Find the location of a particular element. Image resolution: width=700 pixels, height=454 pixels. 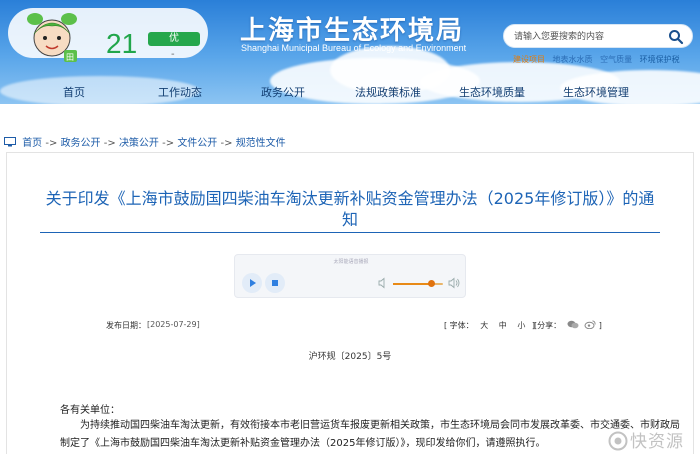

search-box is located at coordinates (598, 36).